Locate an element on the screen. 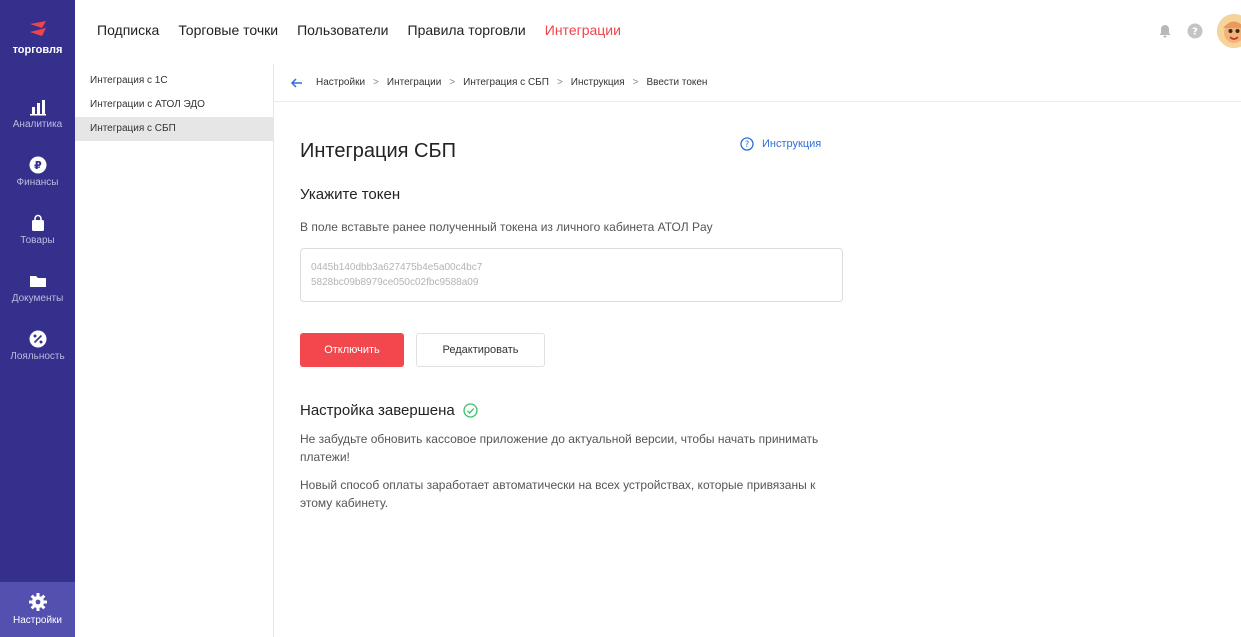  top-right-controls: ? is located at coordinates (1199, 31).